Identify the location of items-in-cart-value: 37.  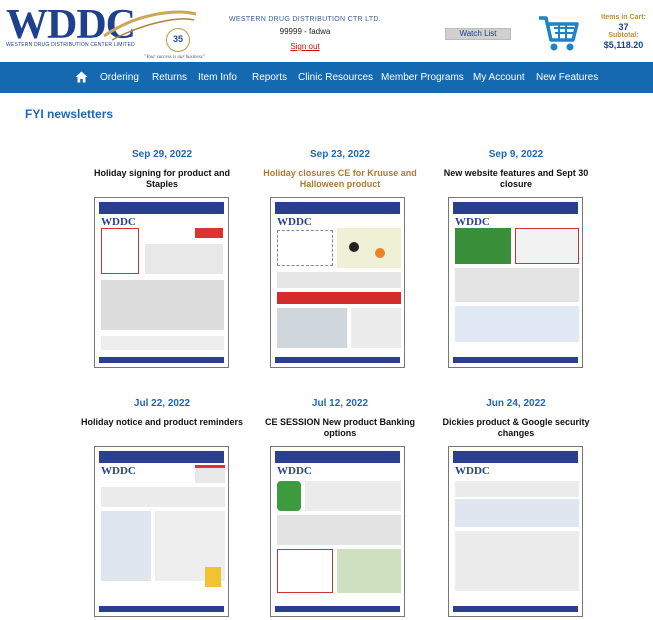
(623, 27).